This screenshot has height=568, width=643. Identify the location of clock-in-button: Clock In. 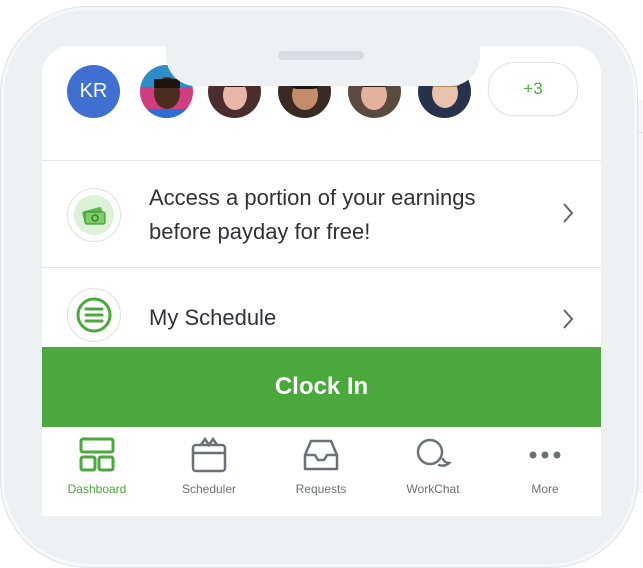
(321, 387).